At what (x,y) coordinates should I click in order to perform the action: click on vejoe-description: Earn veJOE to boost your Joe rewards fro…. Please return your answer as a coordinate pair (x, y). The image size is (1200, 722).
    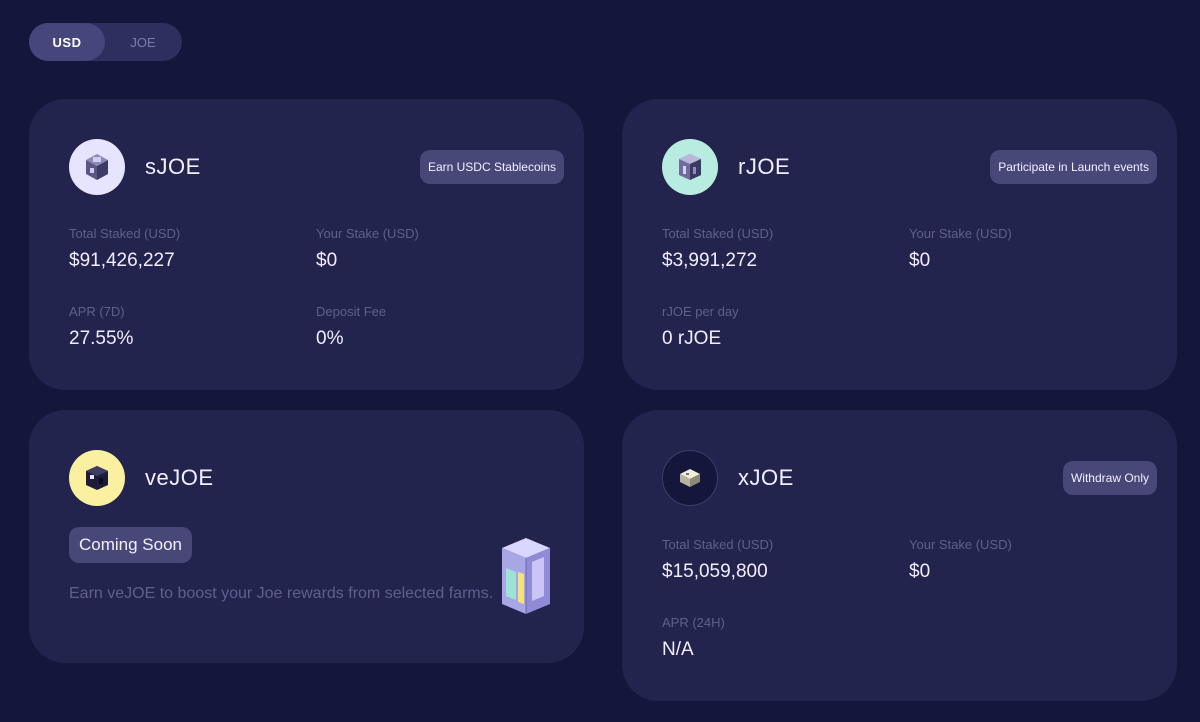
    Looking at the image, I should click on (281, 593).